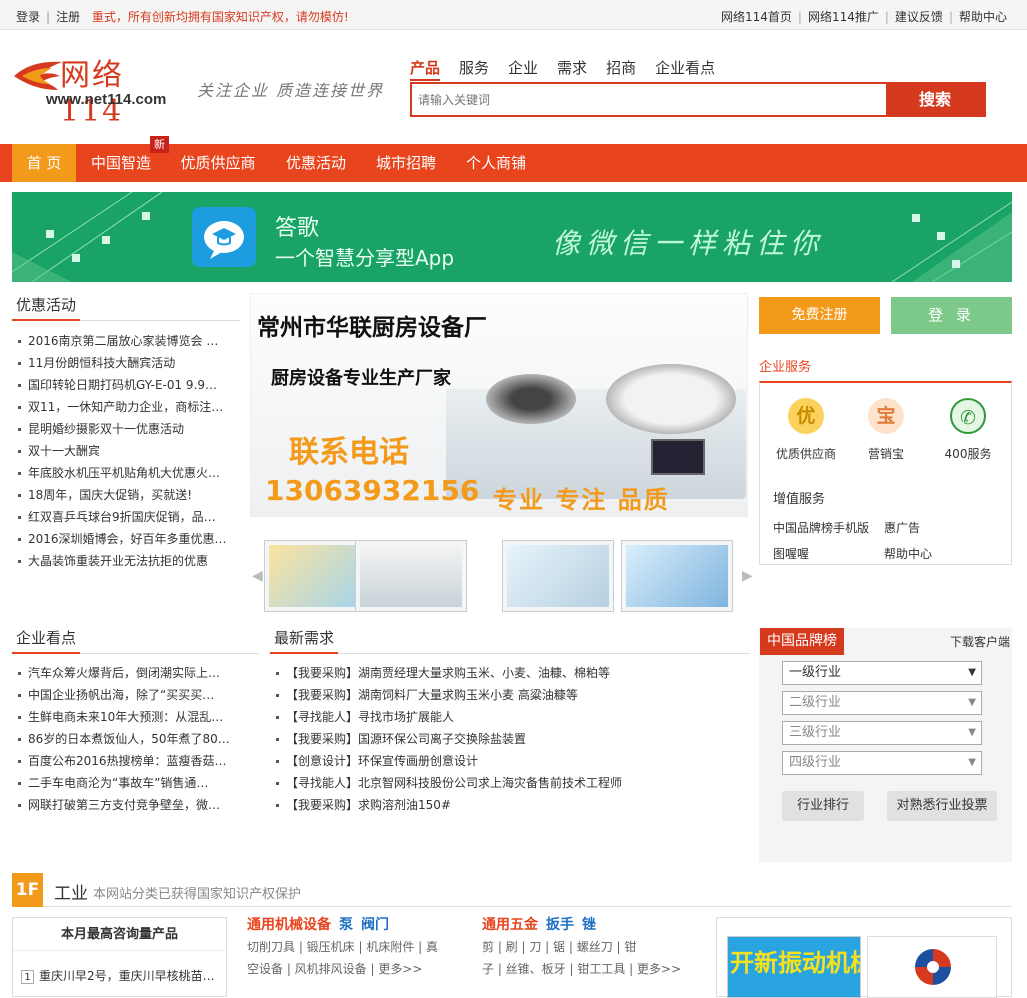  I want to click on supplier-icon: 优, so click(806, 416).